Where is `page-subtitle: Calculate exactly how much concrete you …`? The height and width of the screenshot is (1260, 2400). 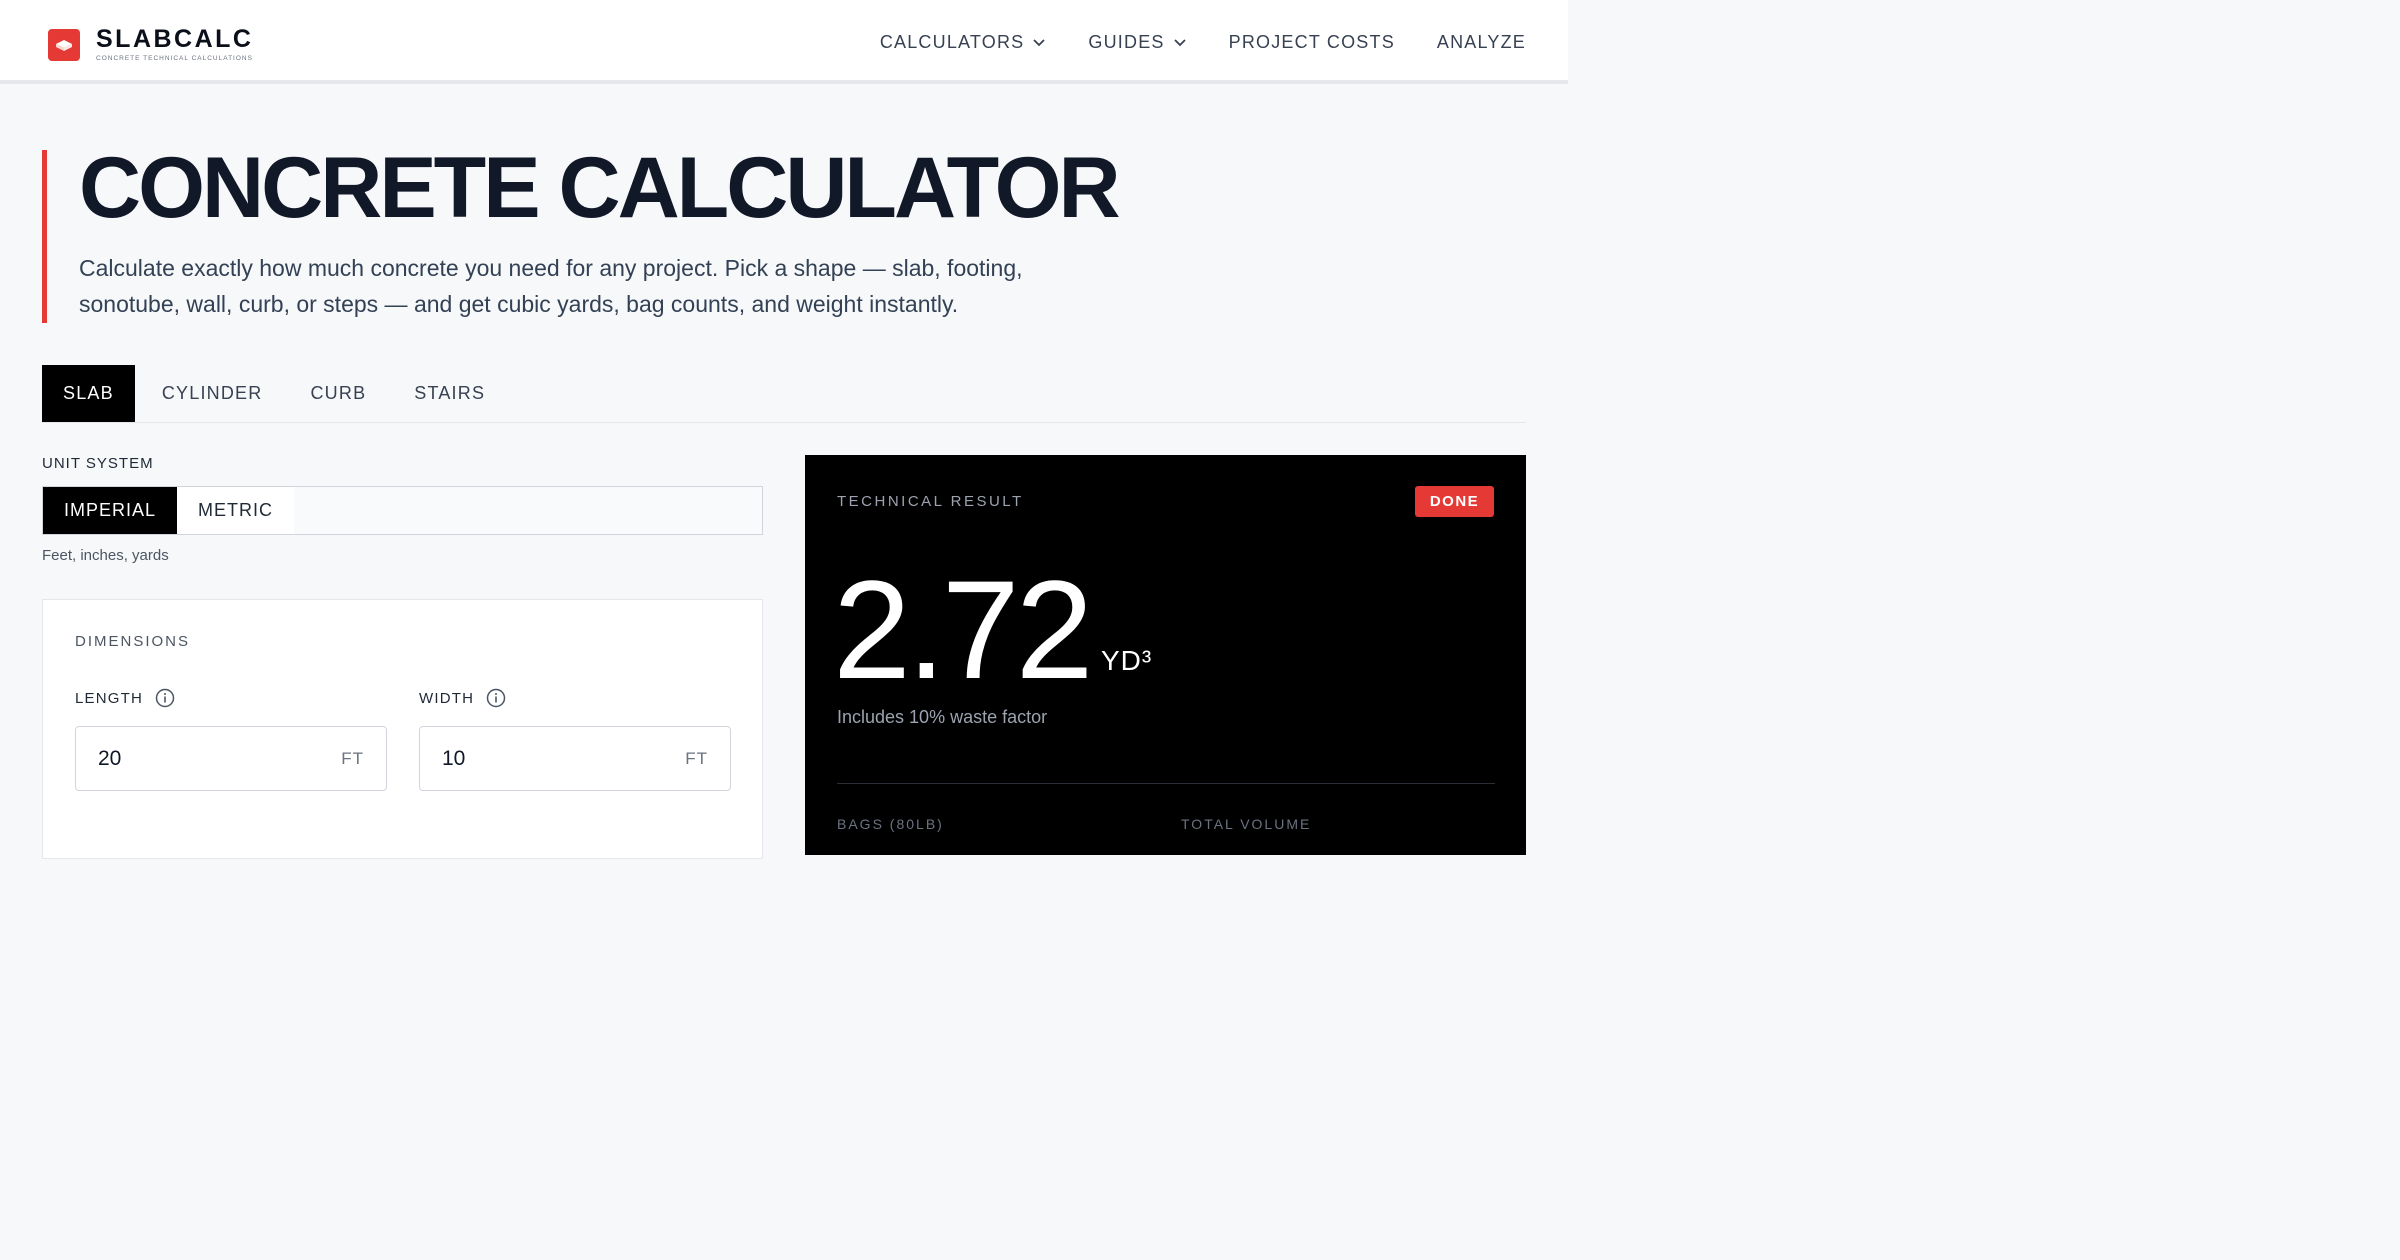 page-subtitle: Calculate exactly how much concrete you … is located at coordinates (551, 286).